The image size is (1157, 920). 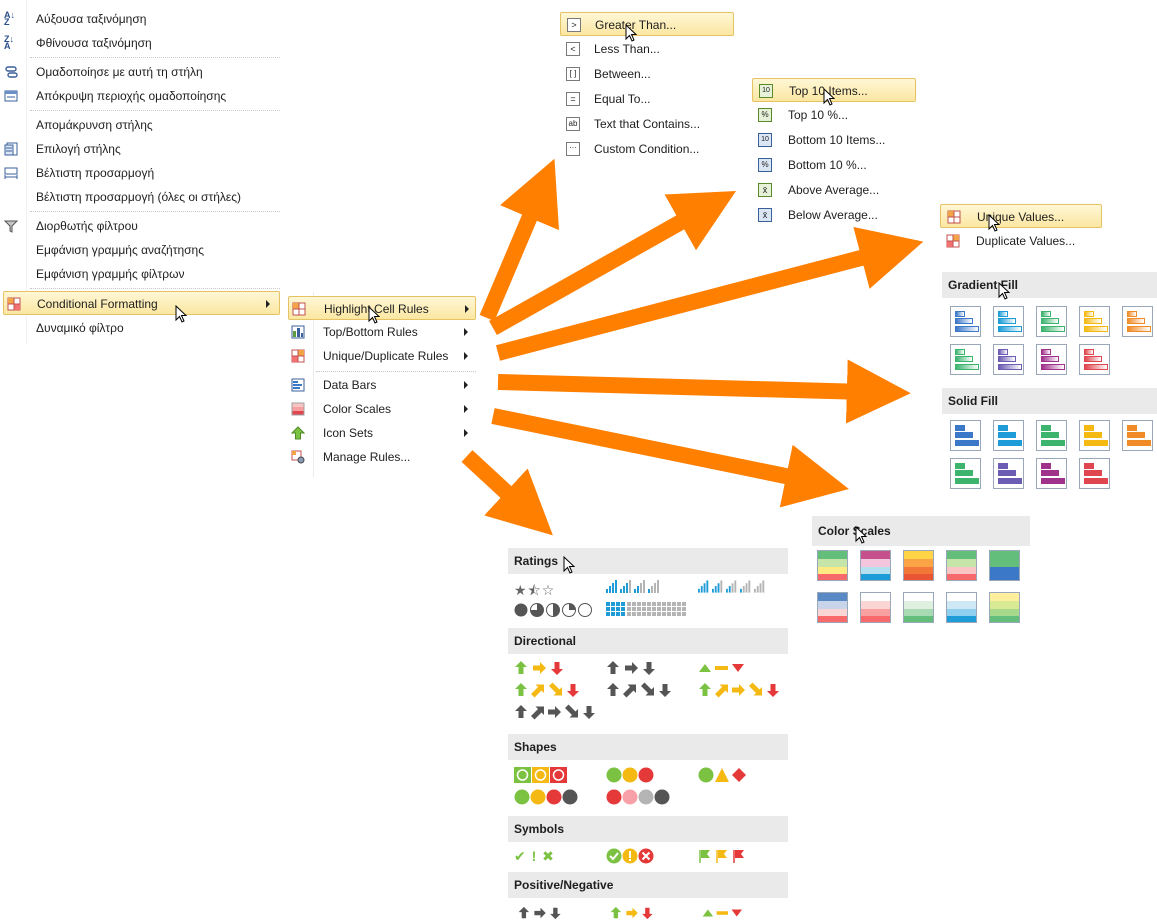 What do you see at coordinates (140, 96) in the screenshot?
I see `menu-item-hide-group-panel: Απόκρυψη περιοχής ομαδοποίησης` at bounding box center [140, 96].